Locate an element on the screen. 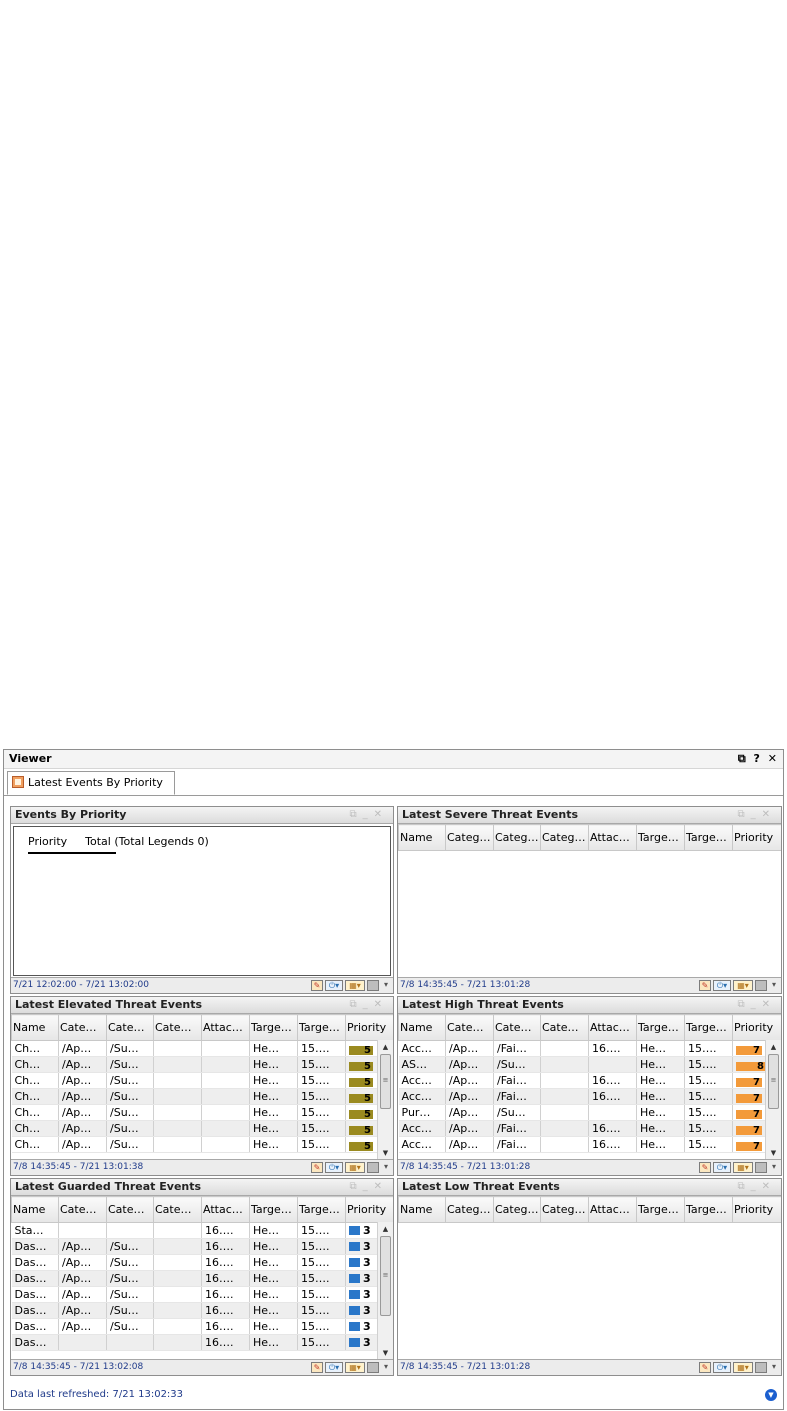  table-row: AS…/Ap…/Su… He… 15…. 8 is located at coordinates (589, 1064).